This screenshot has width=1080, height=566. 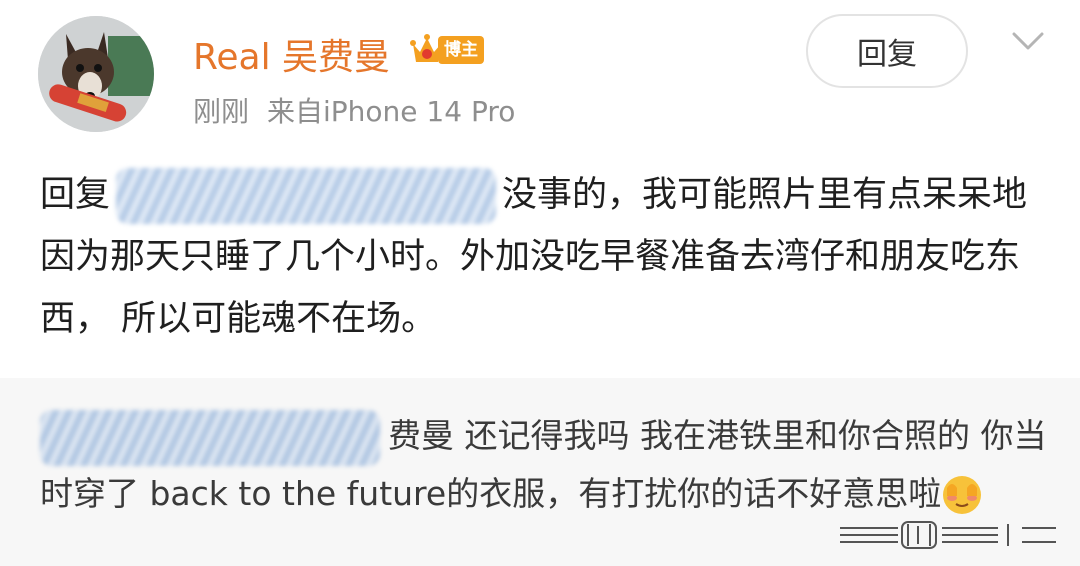 I want to click on reply-prefix: 回复, so click(x=75, y=195).